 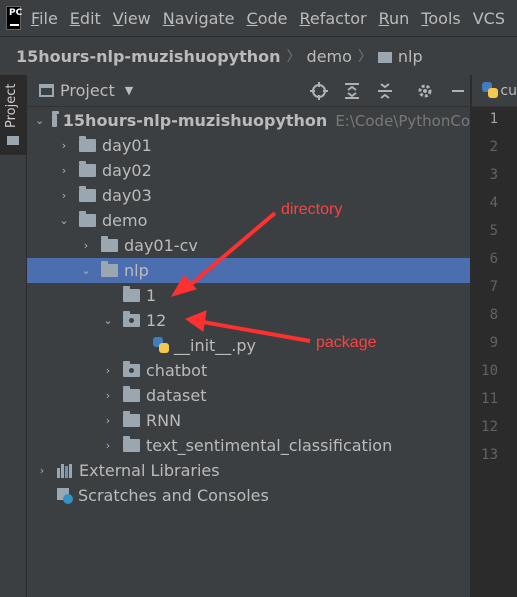 I want to click on directory-arrow, so click(x=223, y=254).